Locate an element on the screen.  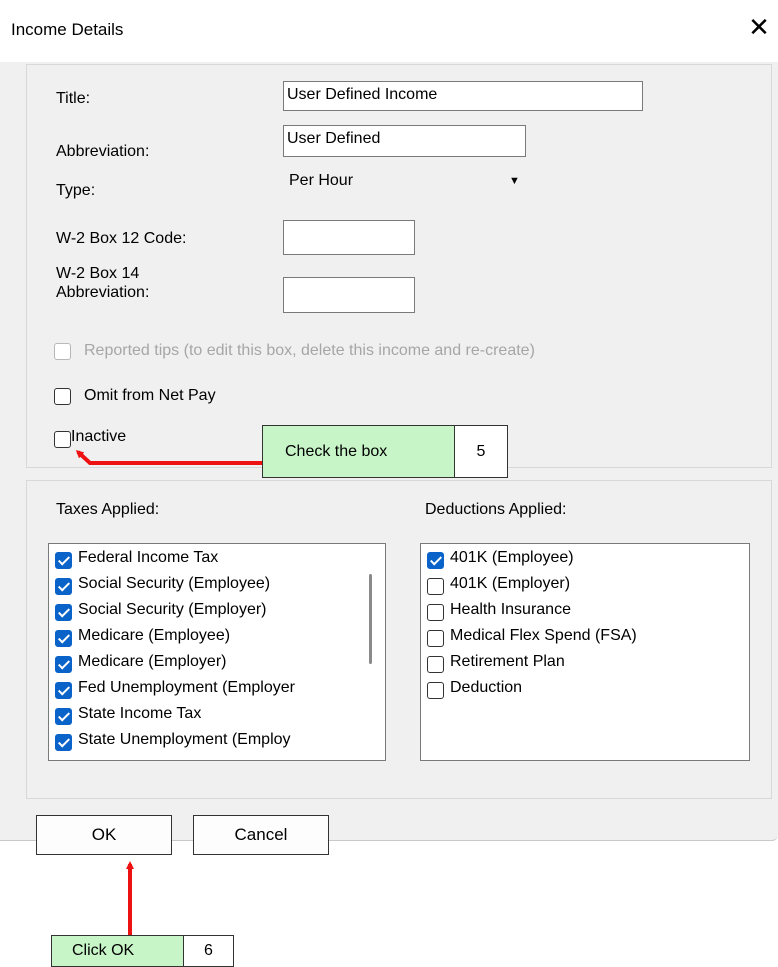
step6-callout: Click OK is located at coordinates (117, 951).